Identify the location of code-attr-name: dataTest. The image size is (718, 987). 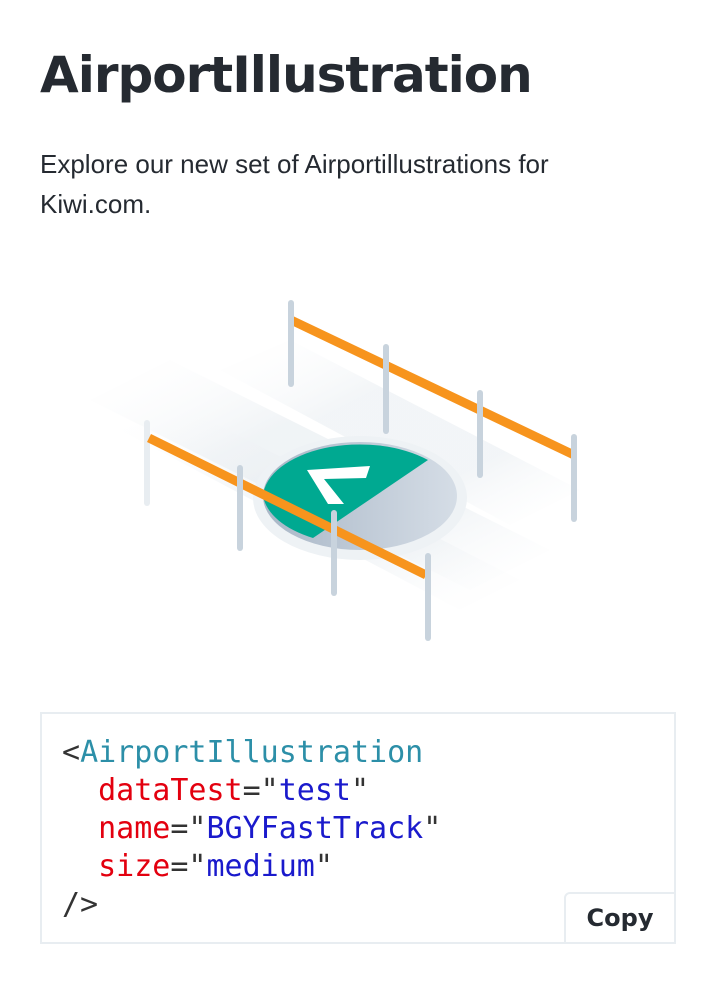
(170, 790).